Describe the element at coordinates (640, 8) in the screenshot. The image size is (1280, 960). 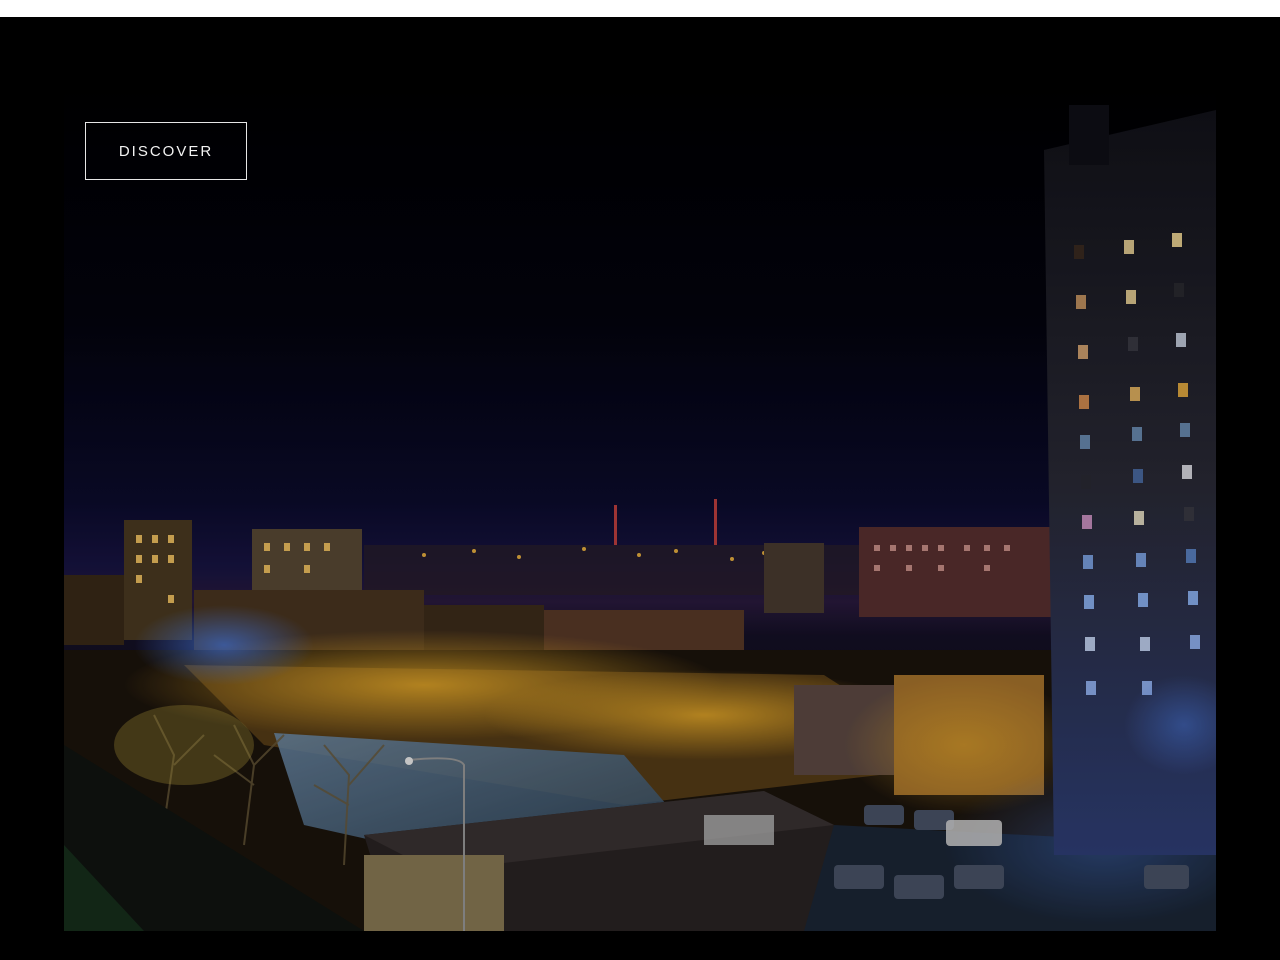
I see `top-bar` at that location.